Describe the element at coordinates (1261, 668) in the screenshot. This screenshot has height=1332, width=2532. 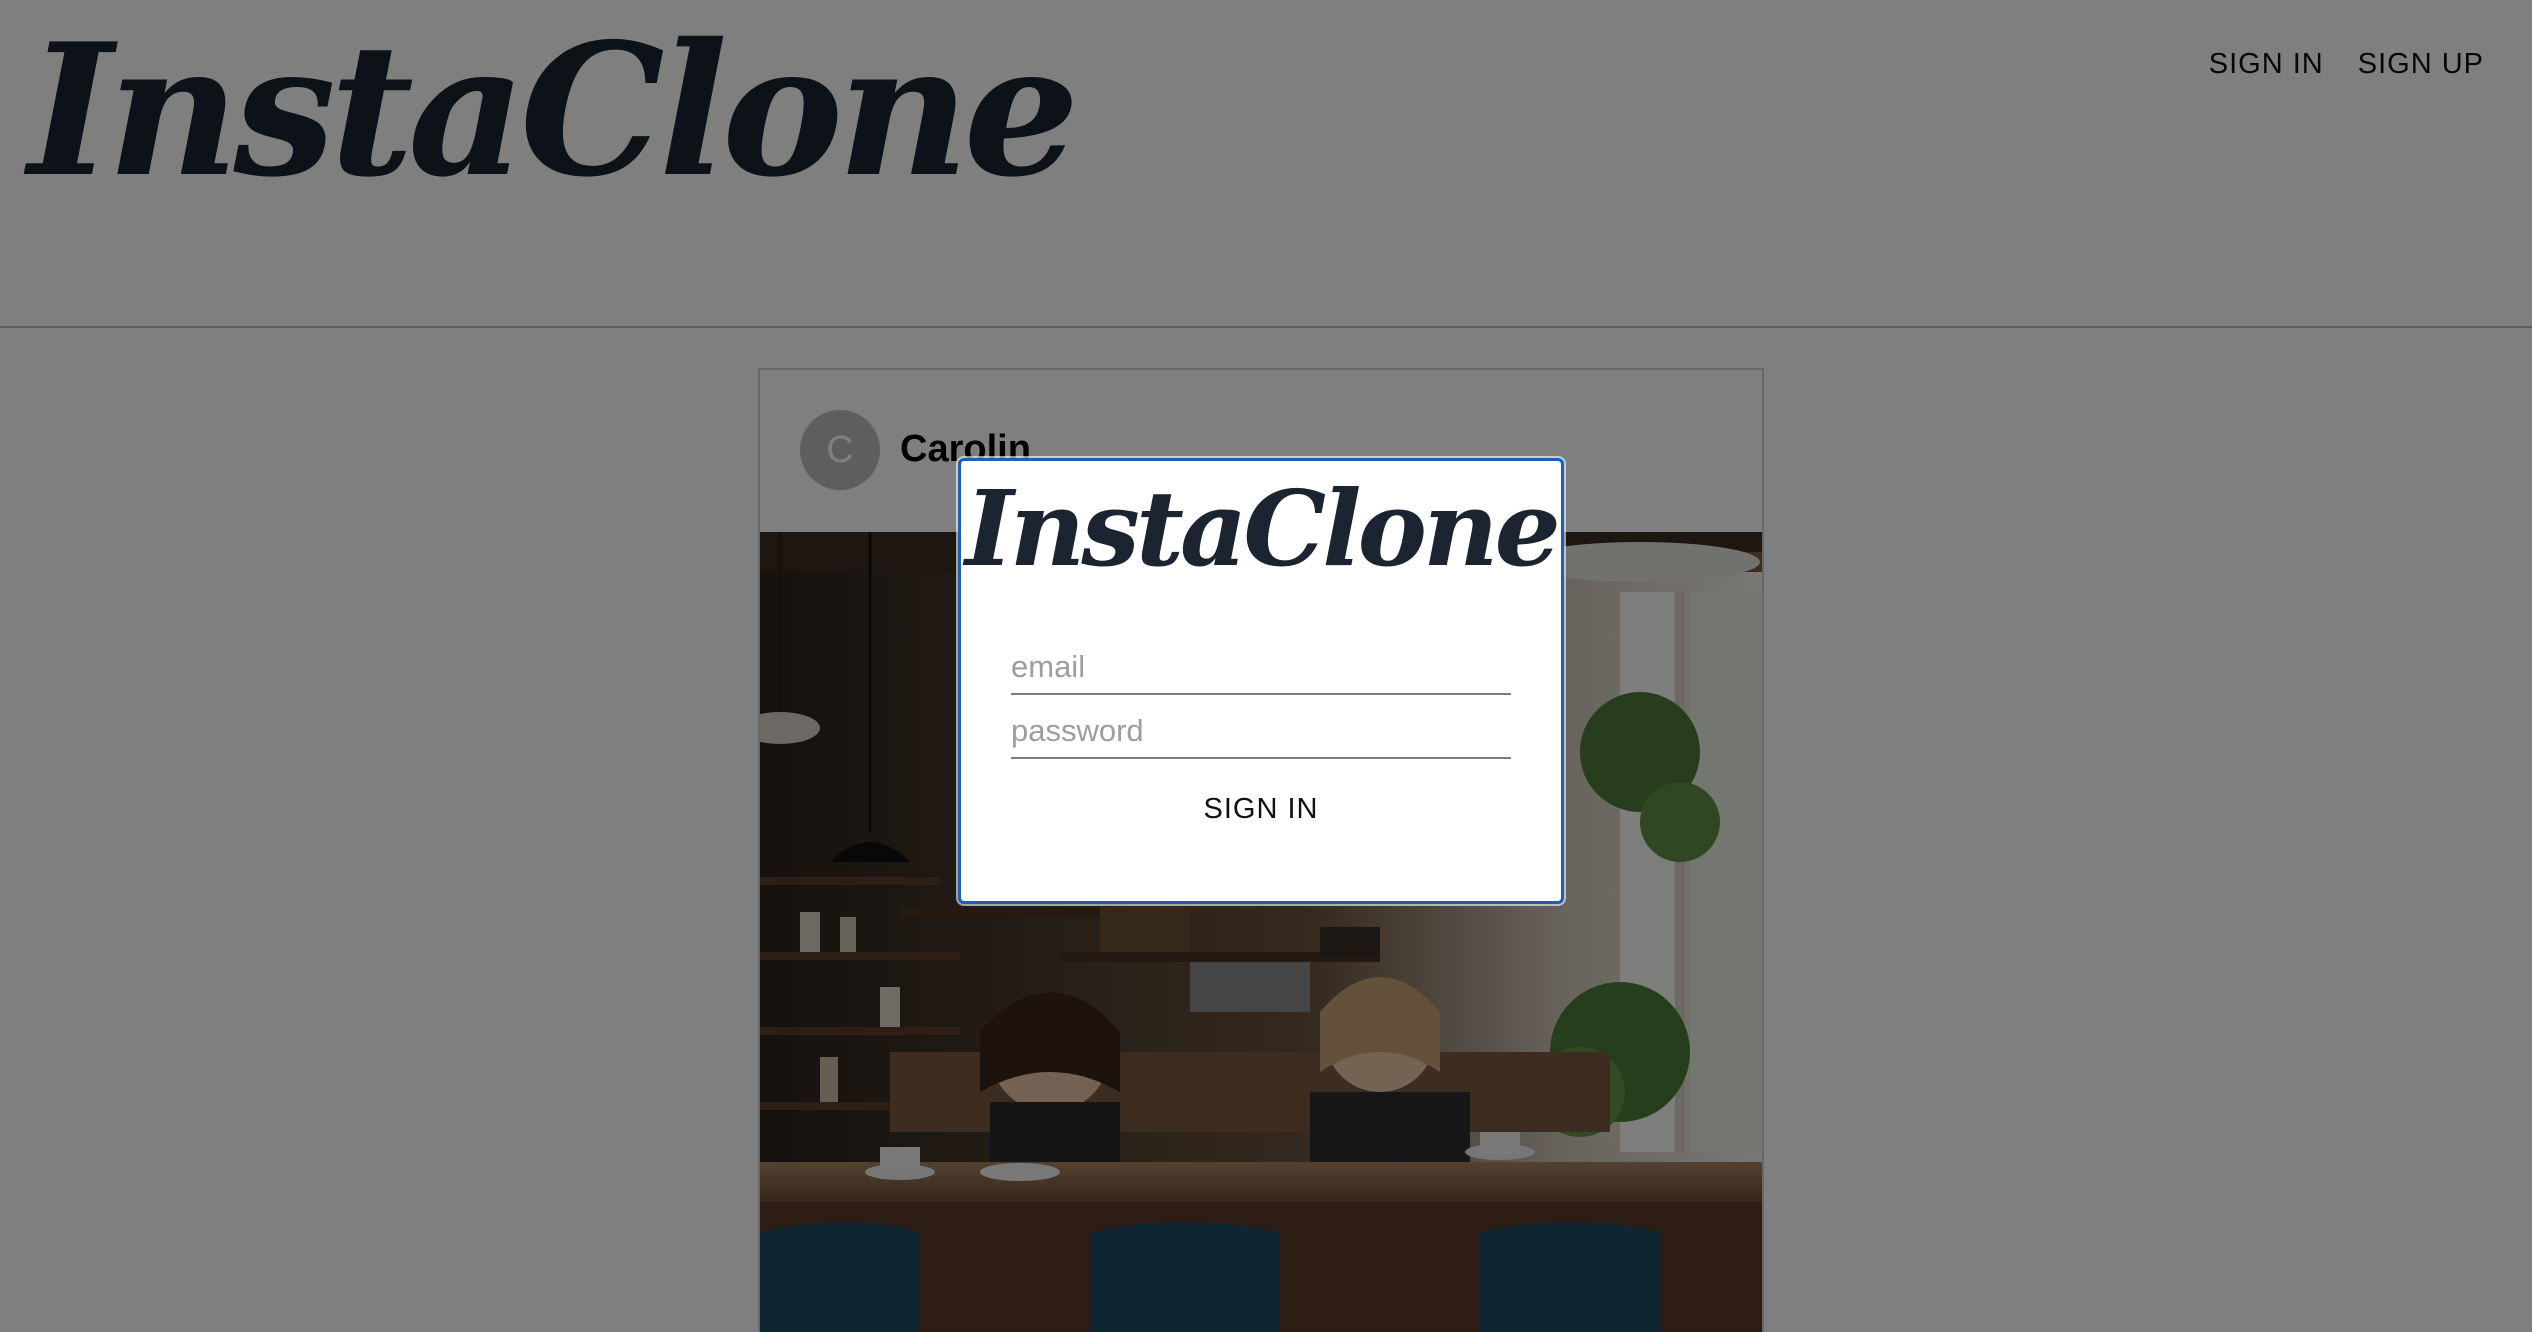
I see `email-field` at that location.